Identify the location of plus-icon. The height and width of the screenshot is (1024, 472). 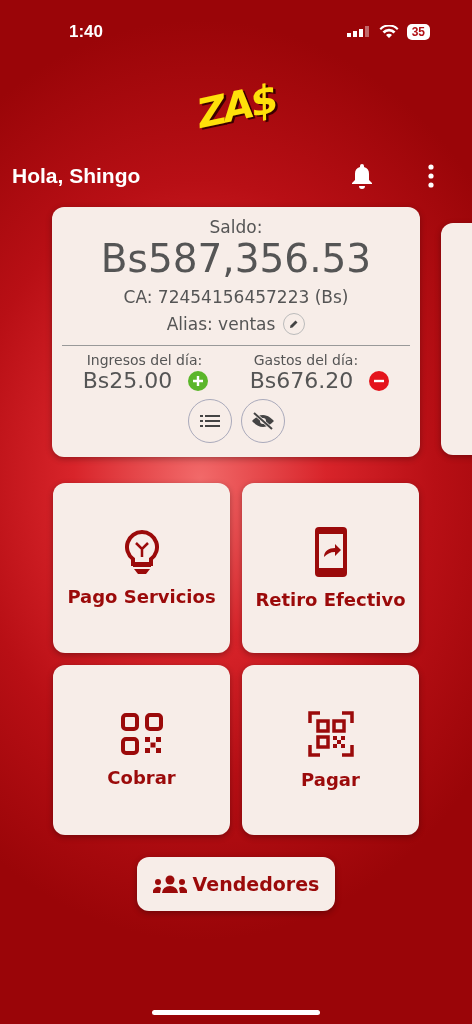
(198, 380).